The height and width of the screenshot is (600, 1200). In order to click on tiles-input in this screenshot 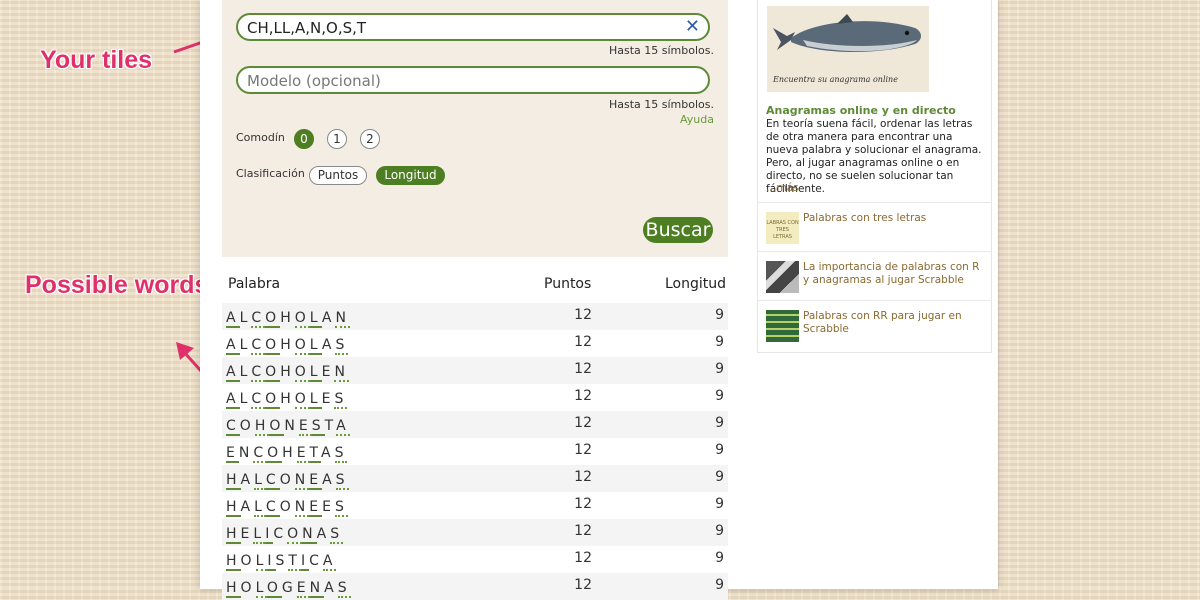, I will do `click(462, 28)`.